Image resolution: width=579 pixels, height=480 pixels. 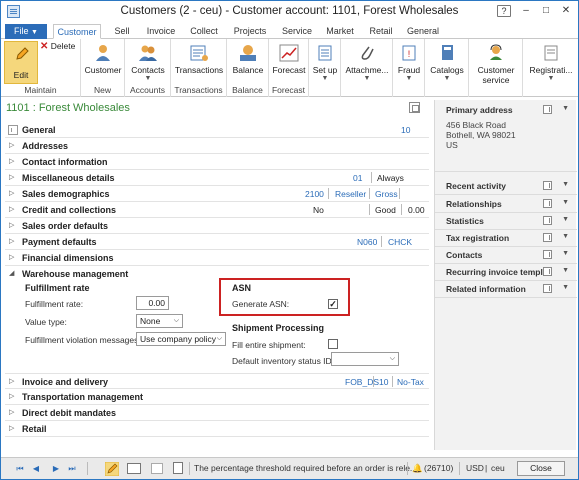 What do you see at coordinates (546, 11) in the screenshot?
I see `maximize-icon: □` at bounding box center [546, 11].